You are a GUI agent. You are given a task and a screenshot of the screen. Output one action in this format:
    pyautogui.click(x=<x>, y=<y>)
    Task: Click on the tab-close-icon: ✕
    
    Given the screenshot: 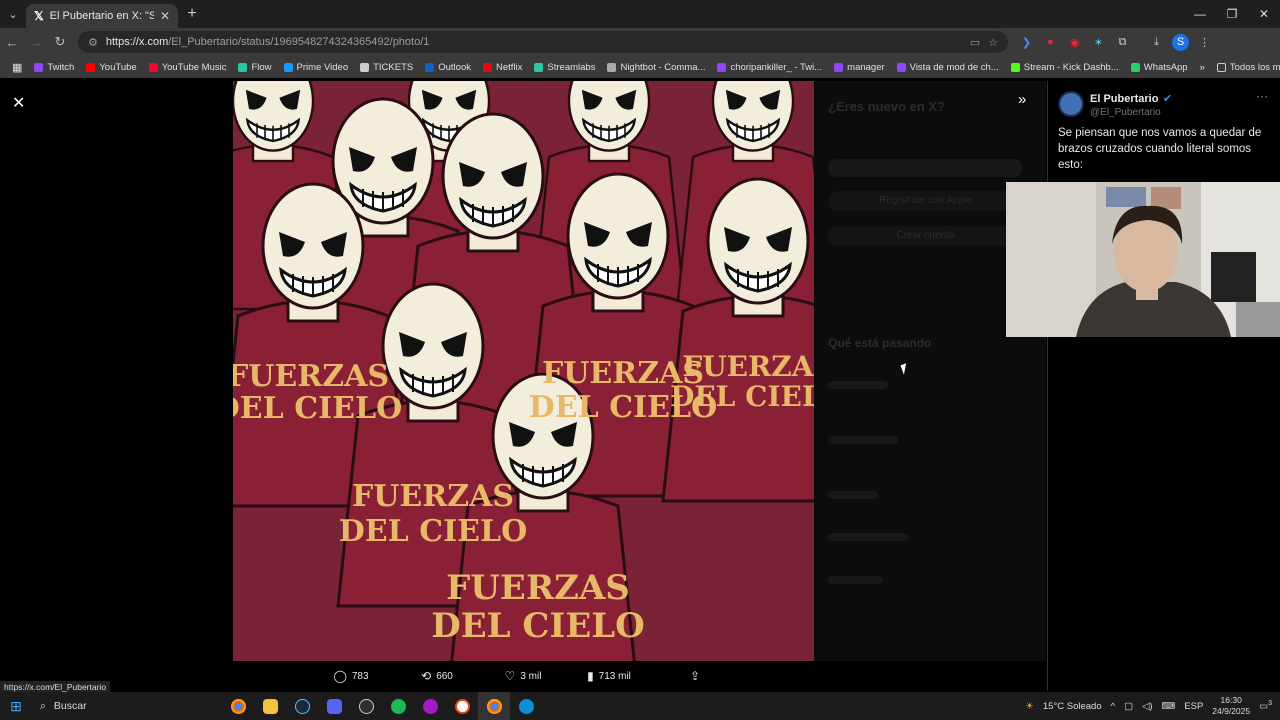 What is the action you would take?
    pyautogui.click(x=165, y=16)
    